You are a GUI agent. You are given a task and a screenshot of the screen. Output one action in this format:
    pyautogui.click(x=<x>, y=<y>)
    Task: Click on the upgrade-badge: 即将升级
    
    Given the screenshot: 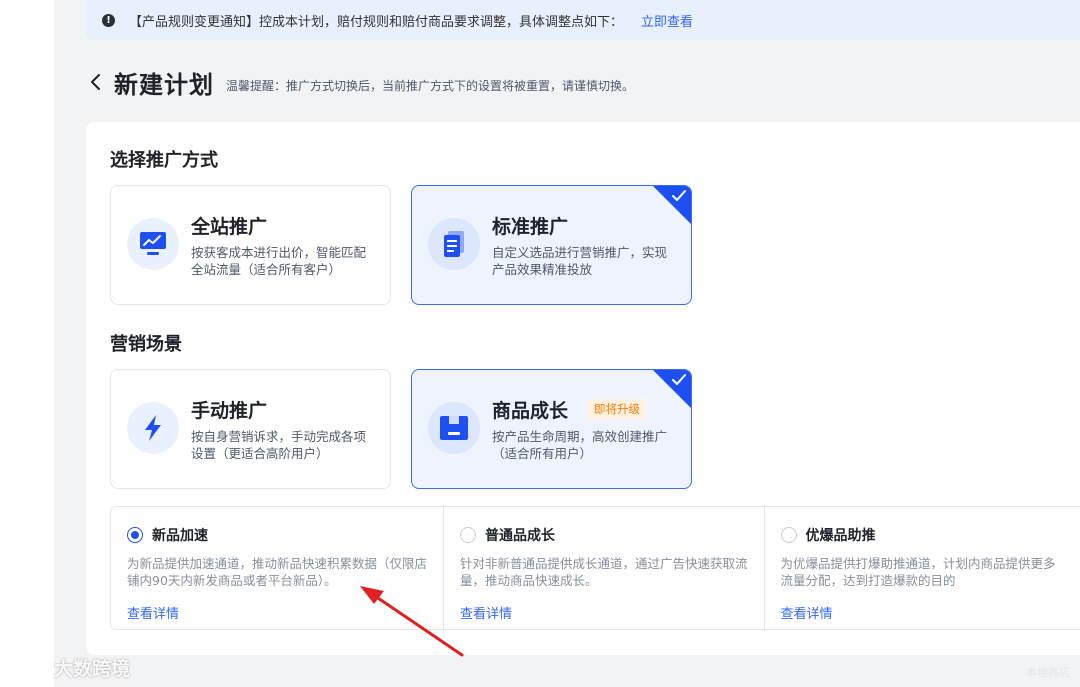 What is the action you would take?
    pyautogui.click(x=617, y=409)
    